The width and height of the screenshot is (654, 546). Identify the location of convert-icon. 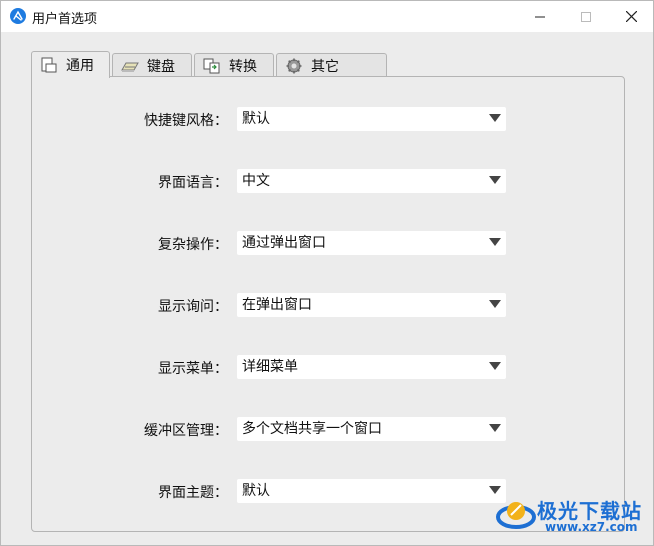
(212, 66).